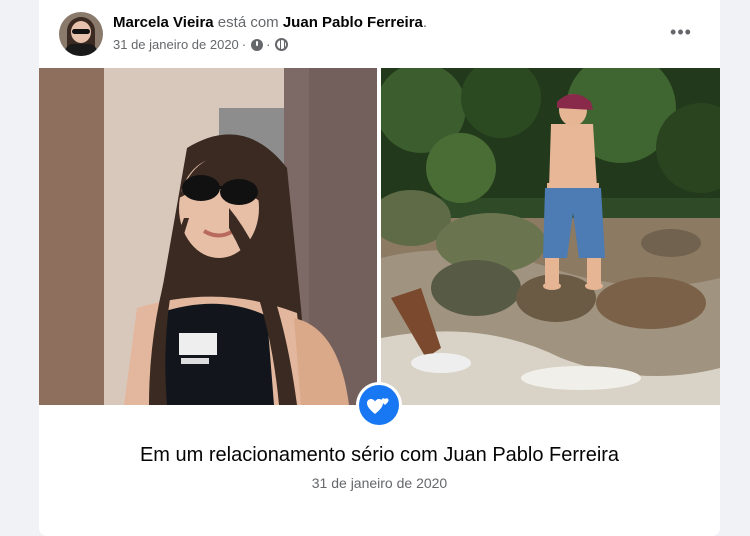  I want to click on relationship-badge, so click(379, 405).